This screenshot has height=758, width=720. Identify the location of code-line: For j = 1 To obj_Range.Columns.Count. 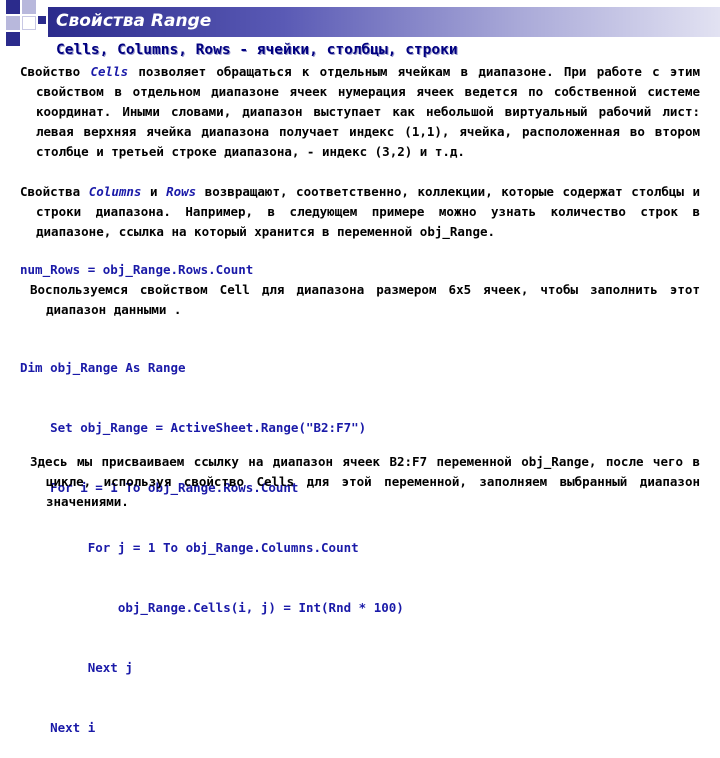
(189, 547).